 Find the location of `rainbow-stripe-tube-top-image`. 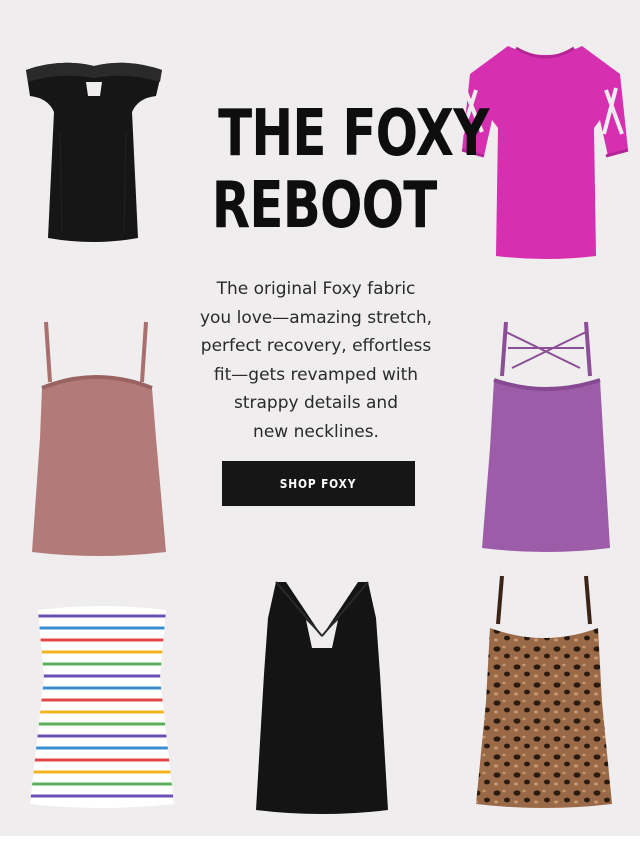

rainbow-stripe-tube-top-image is located at coordinates (102, 707).